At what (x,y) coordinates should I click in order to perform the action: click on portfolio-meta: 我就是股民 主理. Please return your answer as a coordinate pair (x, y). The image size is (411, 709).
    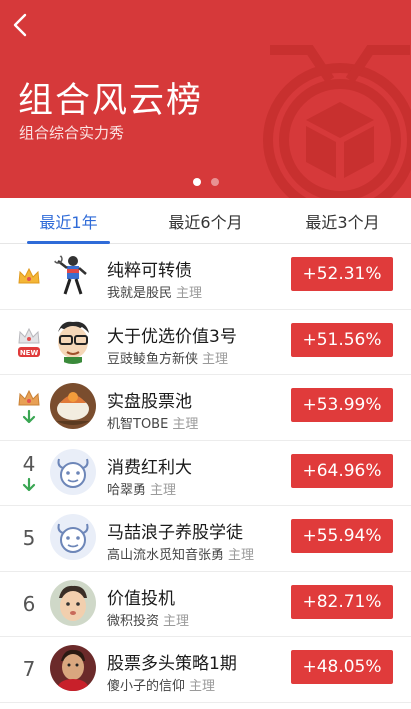
    Looking at the image, I should click on (154, 291).